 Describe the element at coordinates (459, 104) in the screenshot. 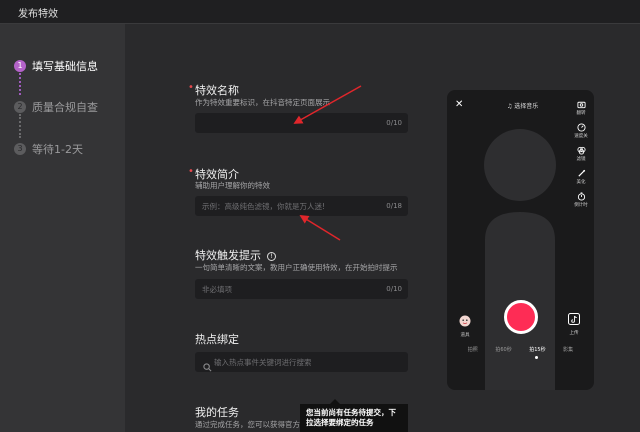

I see `close-icon: ✕` at that location.